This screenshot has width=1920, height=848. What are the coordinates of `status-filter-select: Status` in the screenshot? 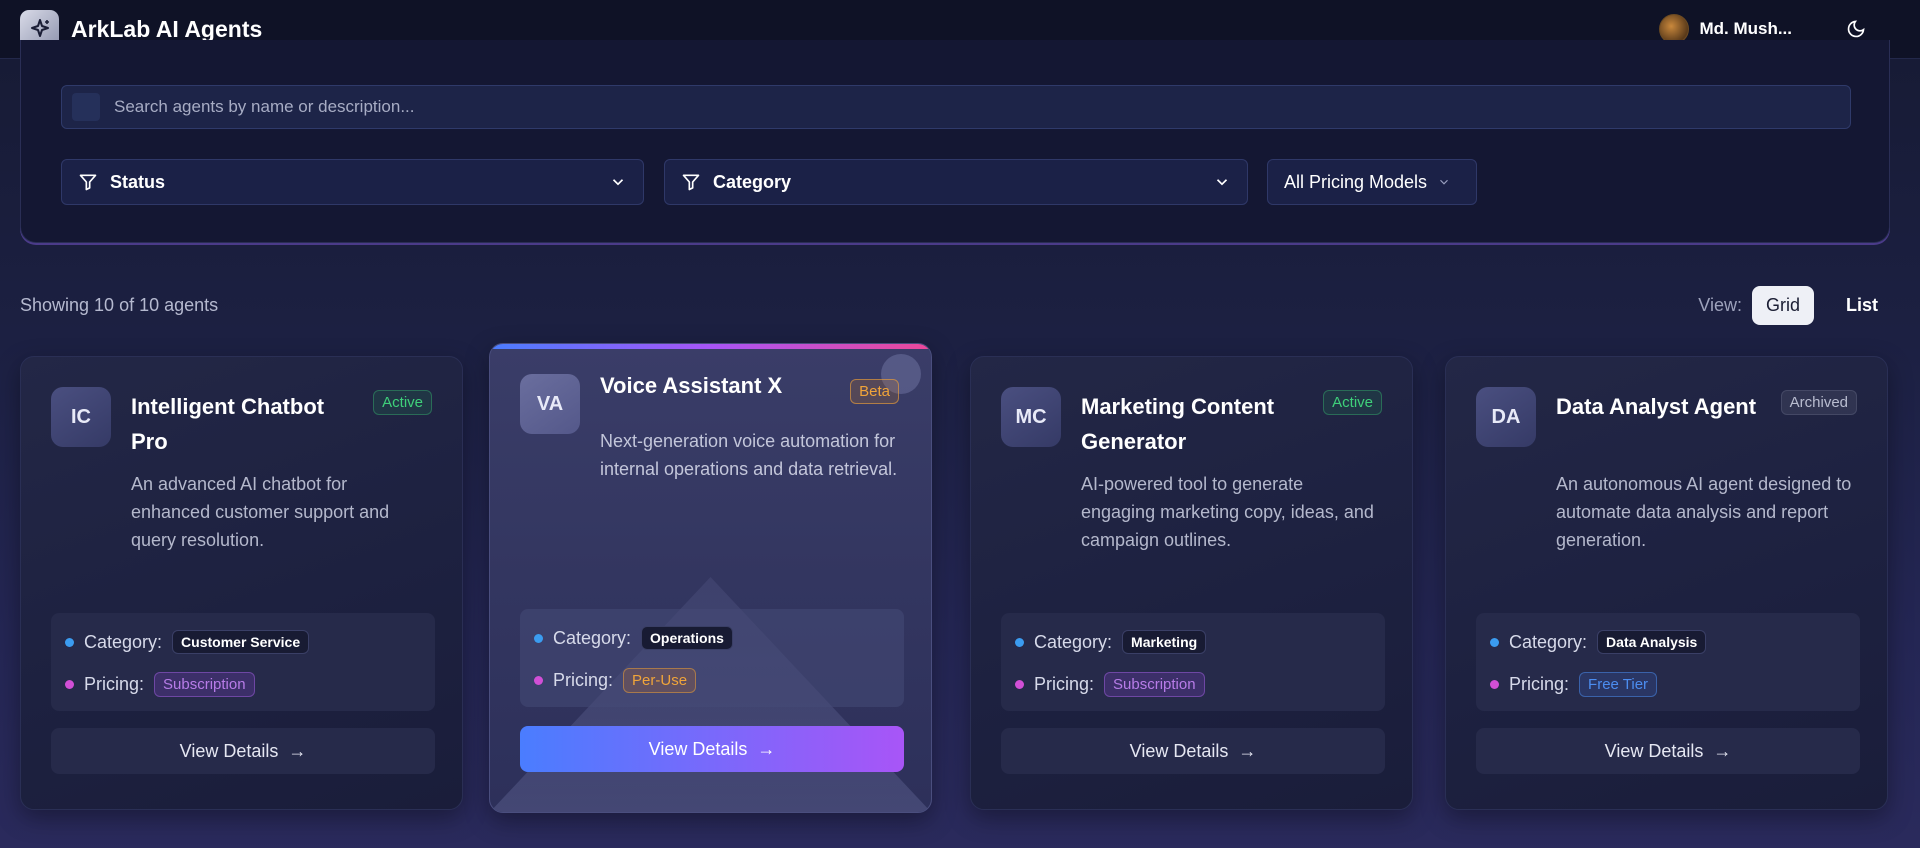 It's located at (352, 182).